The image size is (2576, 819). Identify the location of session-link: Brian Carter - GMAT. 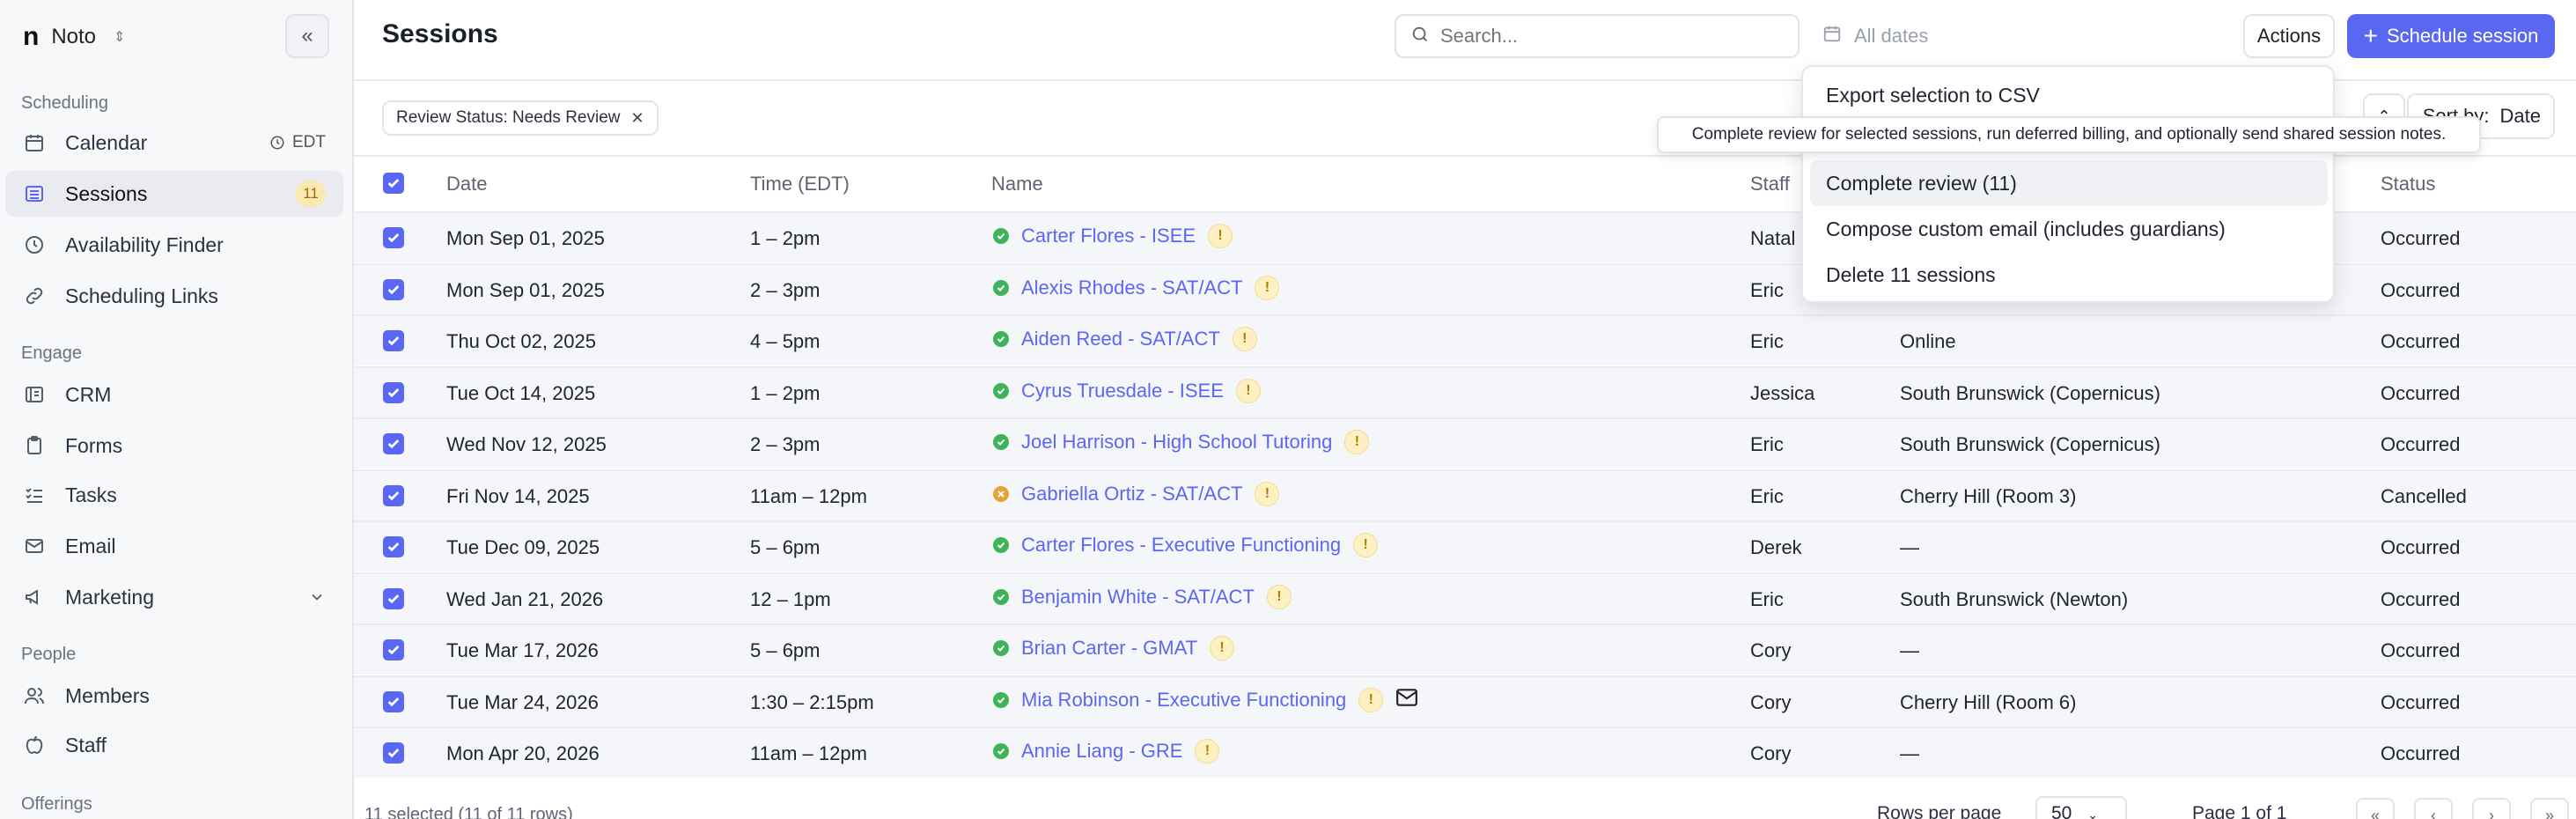
(1109, 648).